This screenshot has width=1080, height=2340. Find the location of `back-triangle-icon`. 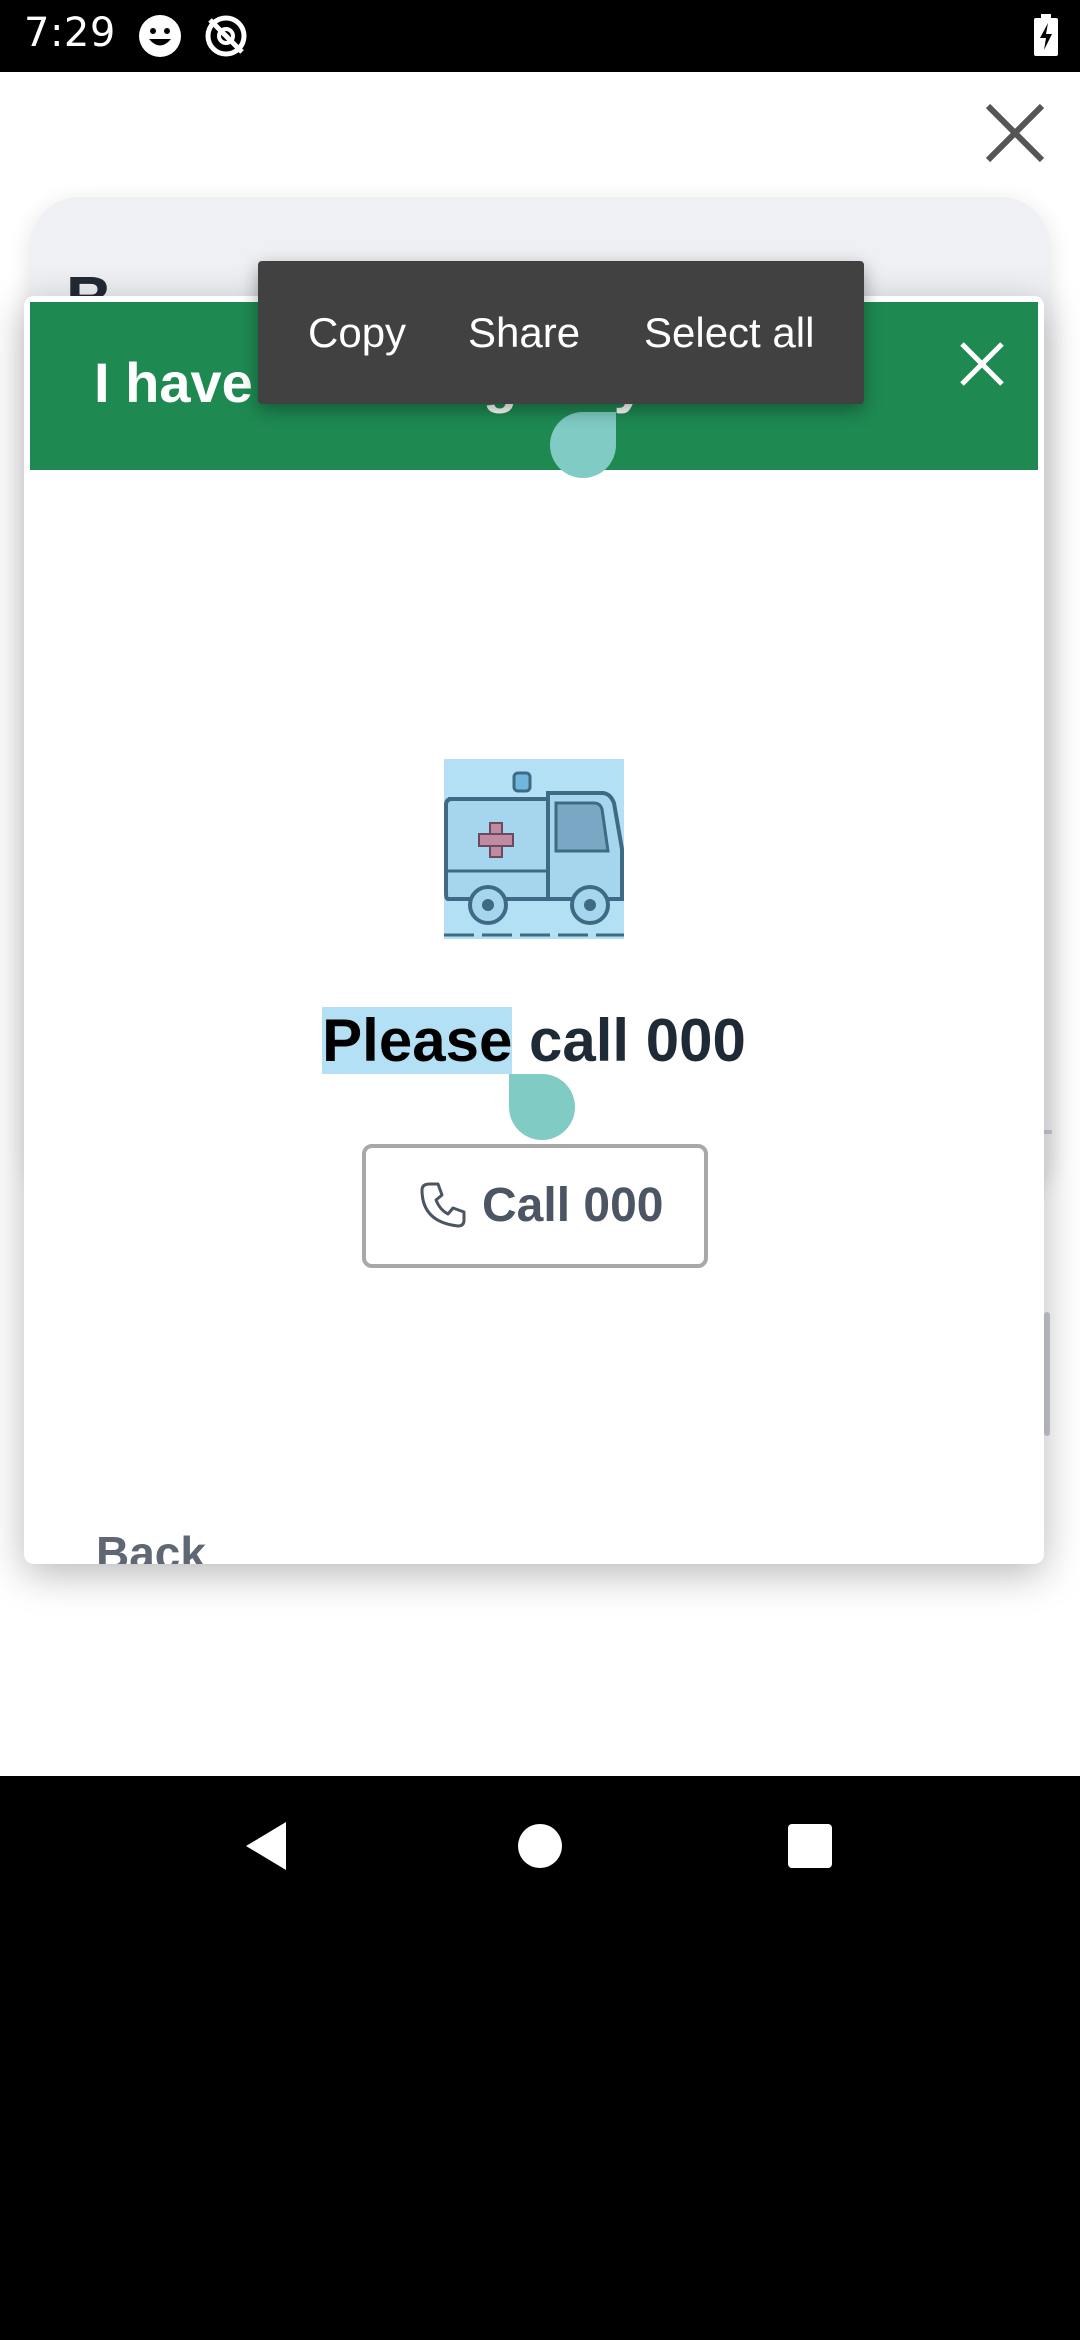

back-triangle-icon is located at coordinates (268, 1846).